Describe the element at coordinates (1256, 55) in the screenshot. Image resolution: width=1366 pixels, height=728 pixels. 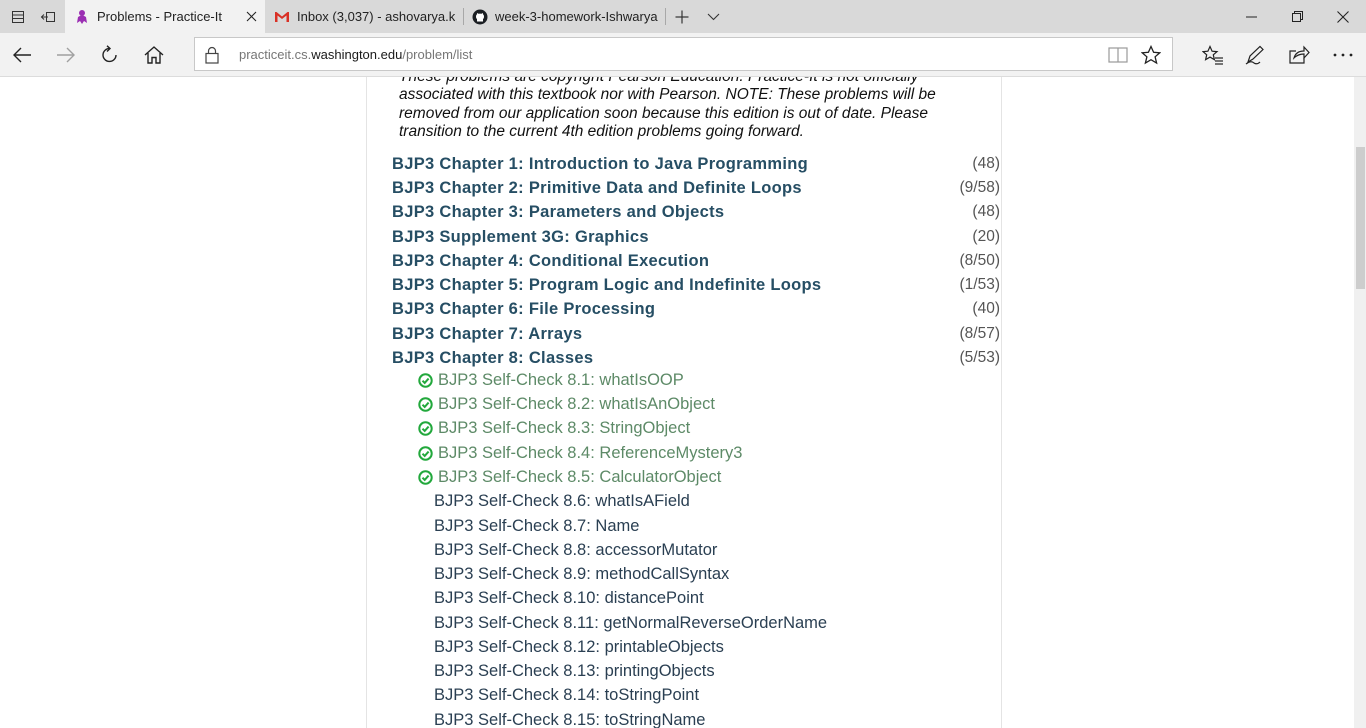
I see `web-note-pen-icon` at that location.